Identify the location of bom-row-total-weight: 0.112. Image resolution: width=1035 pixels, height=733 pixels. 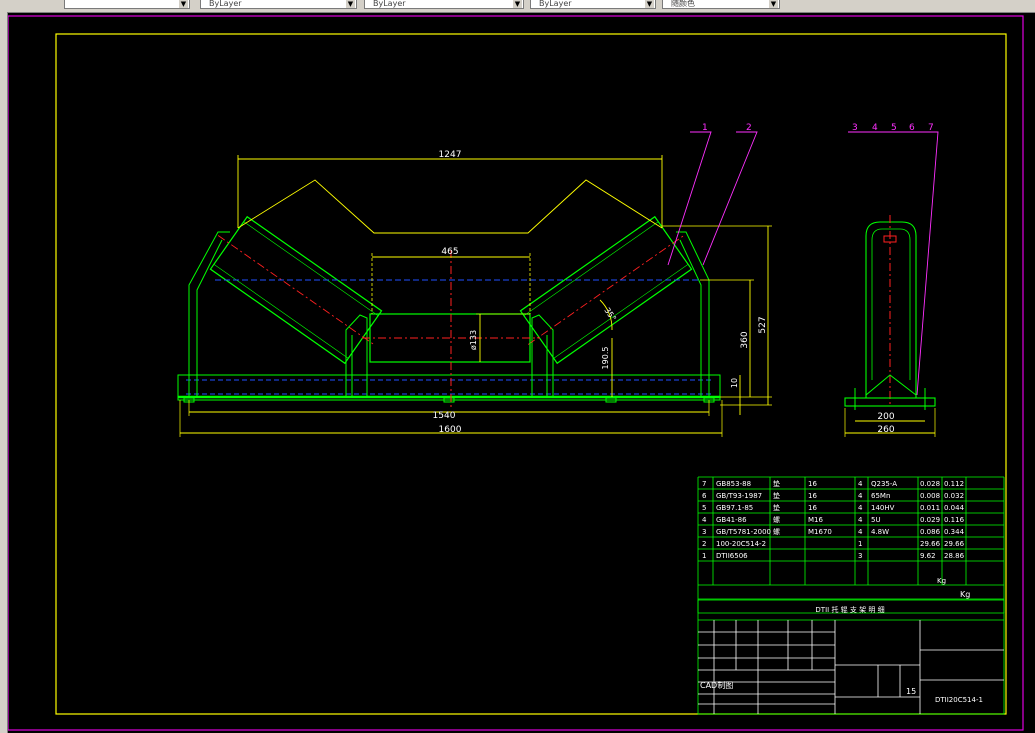
(954, 484).